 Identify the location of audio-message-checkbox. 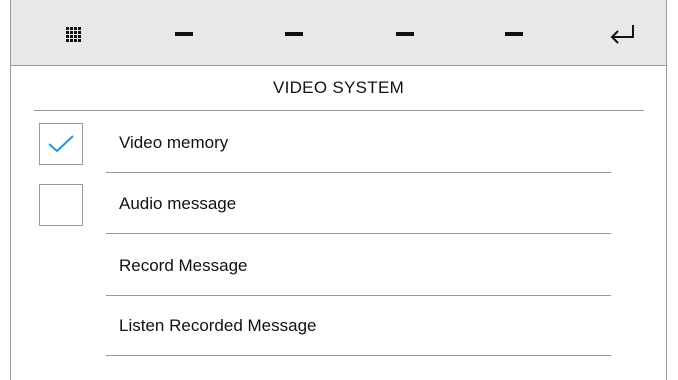
(61, 205).